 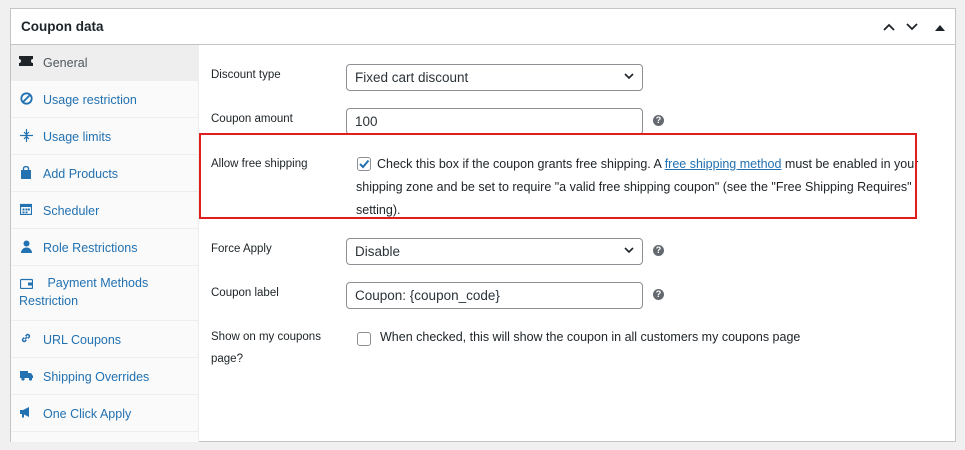 I want to click on arrows-icon, so click(x=26, y=135).